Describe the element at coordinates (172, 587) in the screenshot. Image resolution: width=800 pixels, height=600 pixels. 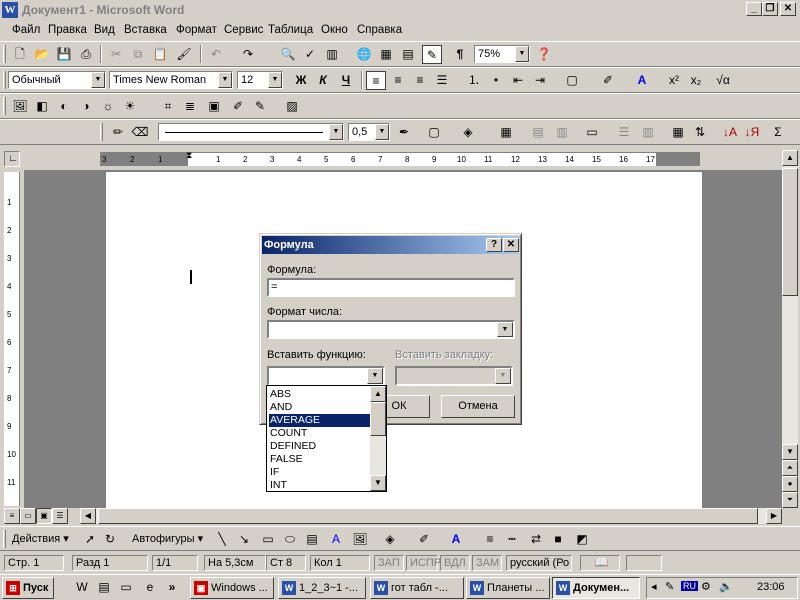
I see `quick-launch-more-icon: »` at that location.